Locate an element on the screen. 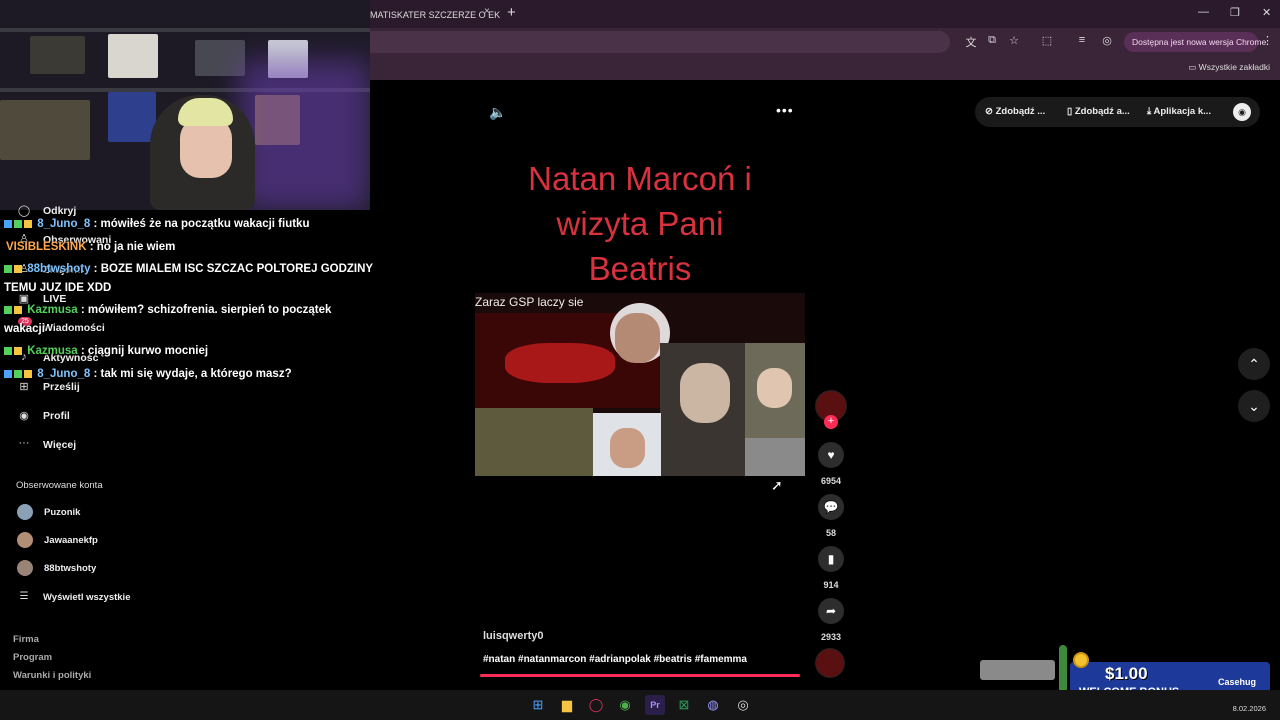 The width and height of the screenshot is (1280, 720). shelf is located at coordinates (185, 30).